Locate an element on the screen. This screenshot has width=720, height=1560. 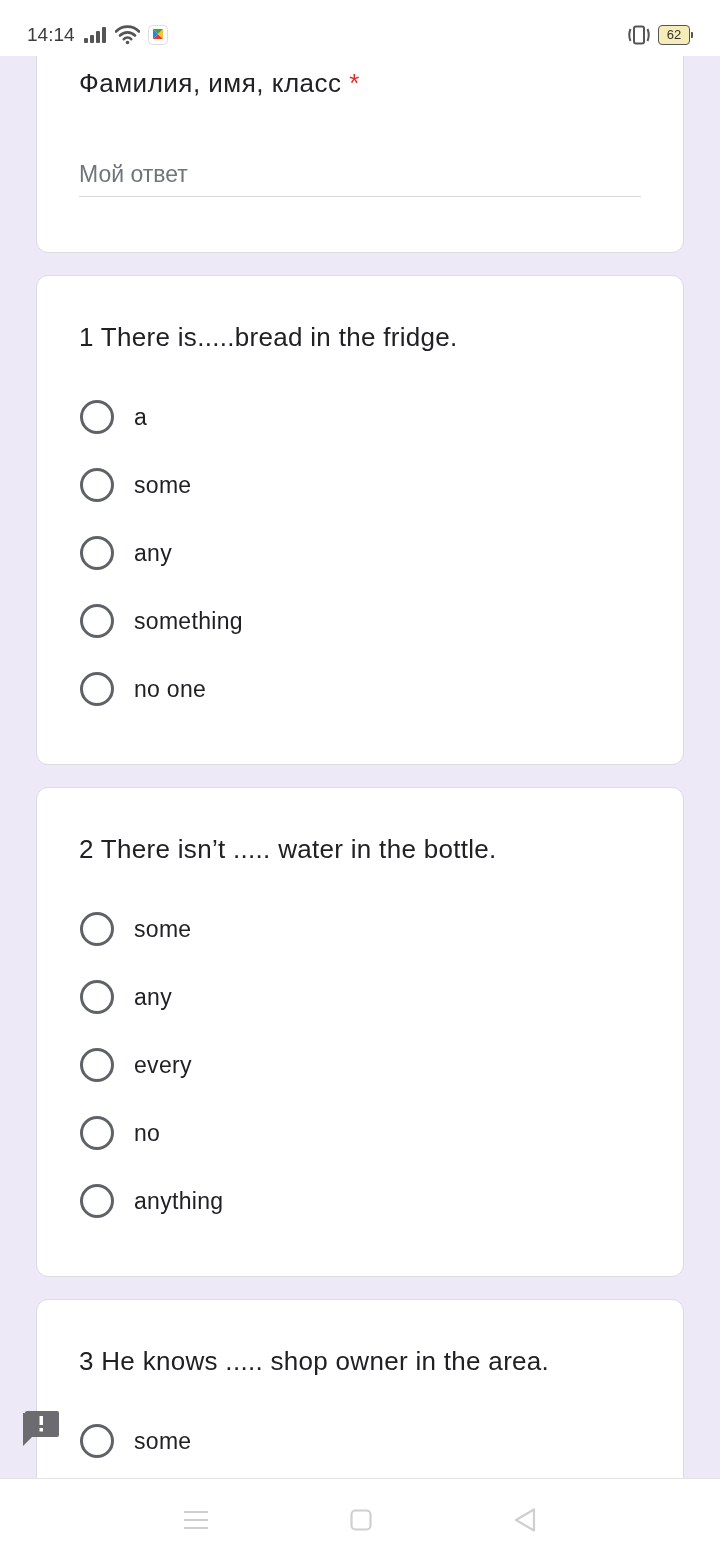
battery-indicator: 62 is located at coordinates (676, 35).